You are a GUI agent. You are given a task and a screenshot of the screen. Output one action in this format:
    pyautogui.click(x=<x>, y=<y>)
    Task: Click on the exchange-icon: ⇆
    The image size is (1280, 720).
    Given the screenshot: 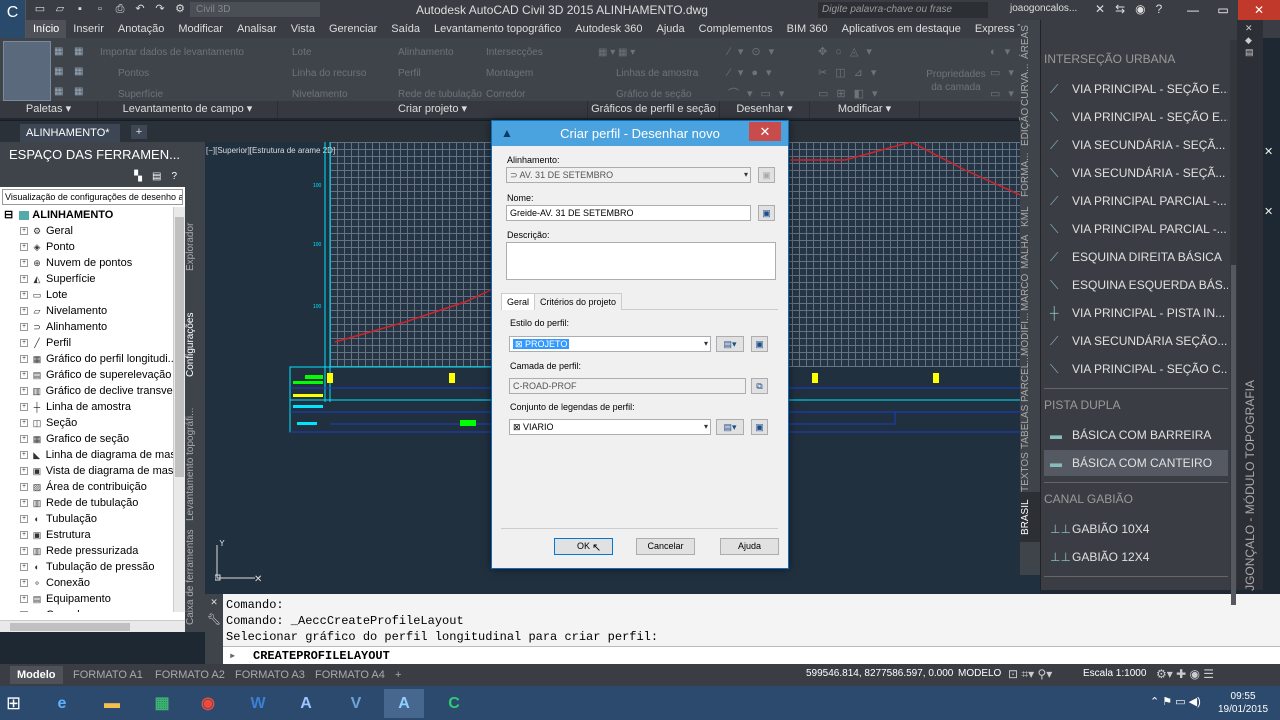 What is the action you would take?
    pyautogui.click(x=1120, y=9)
    